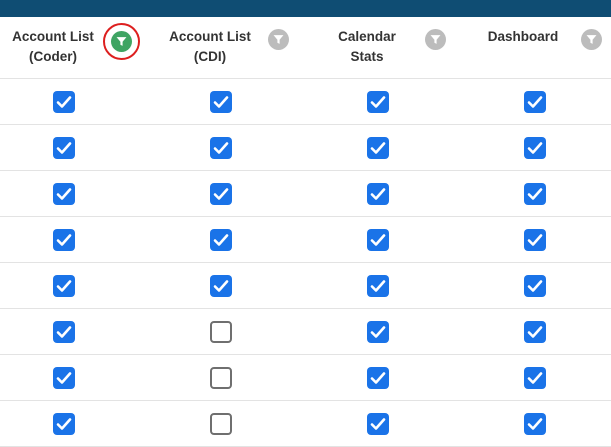 The image size is (611, 447). I want to click on filter-button-account-list-coder, so click(121, 41).